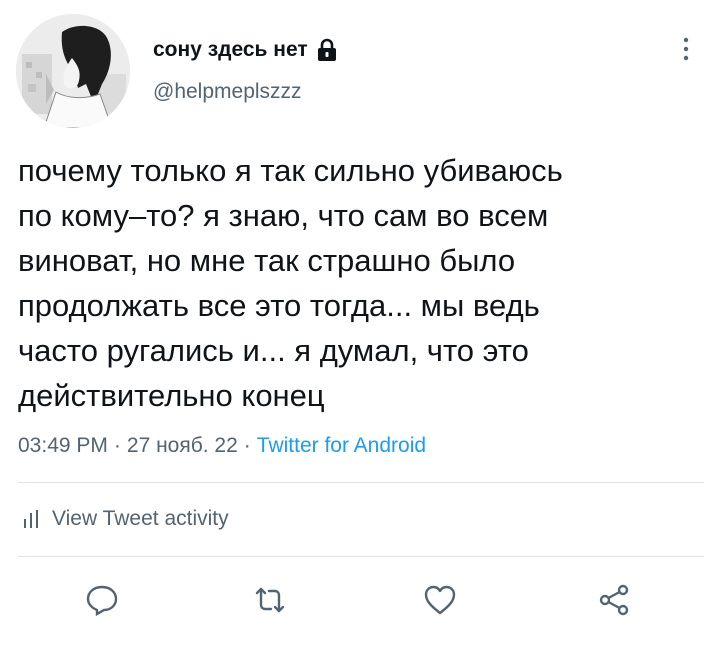  I want to click on retweet-icon, so click(270, 600).